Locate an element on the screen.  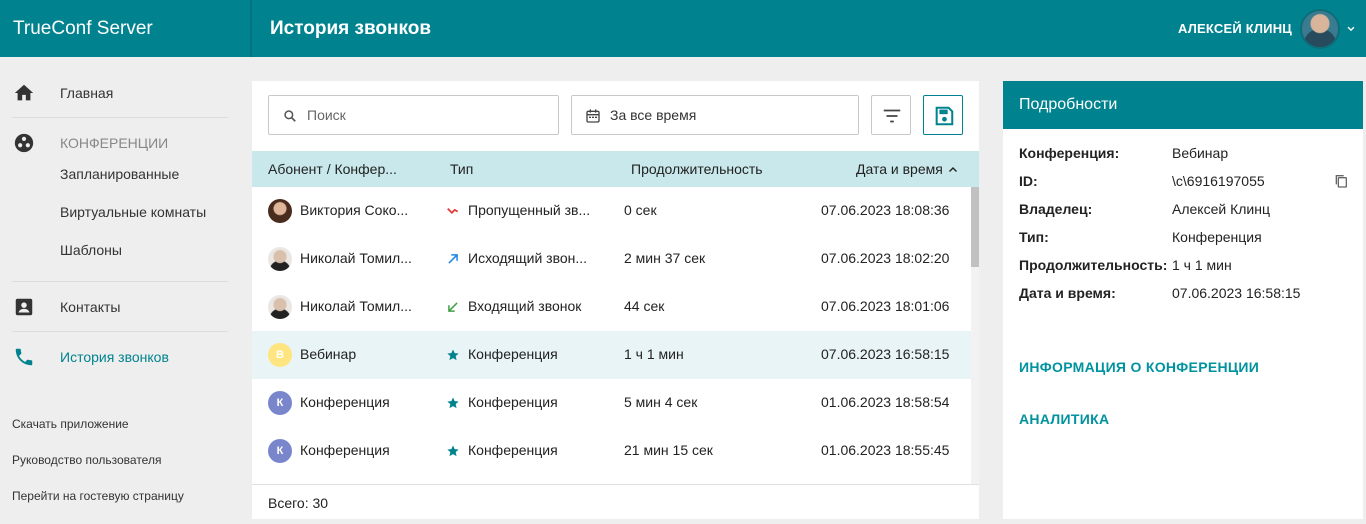
column-header-date: Дата и время is located at coordinates (907, 169).